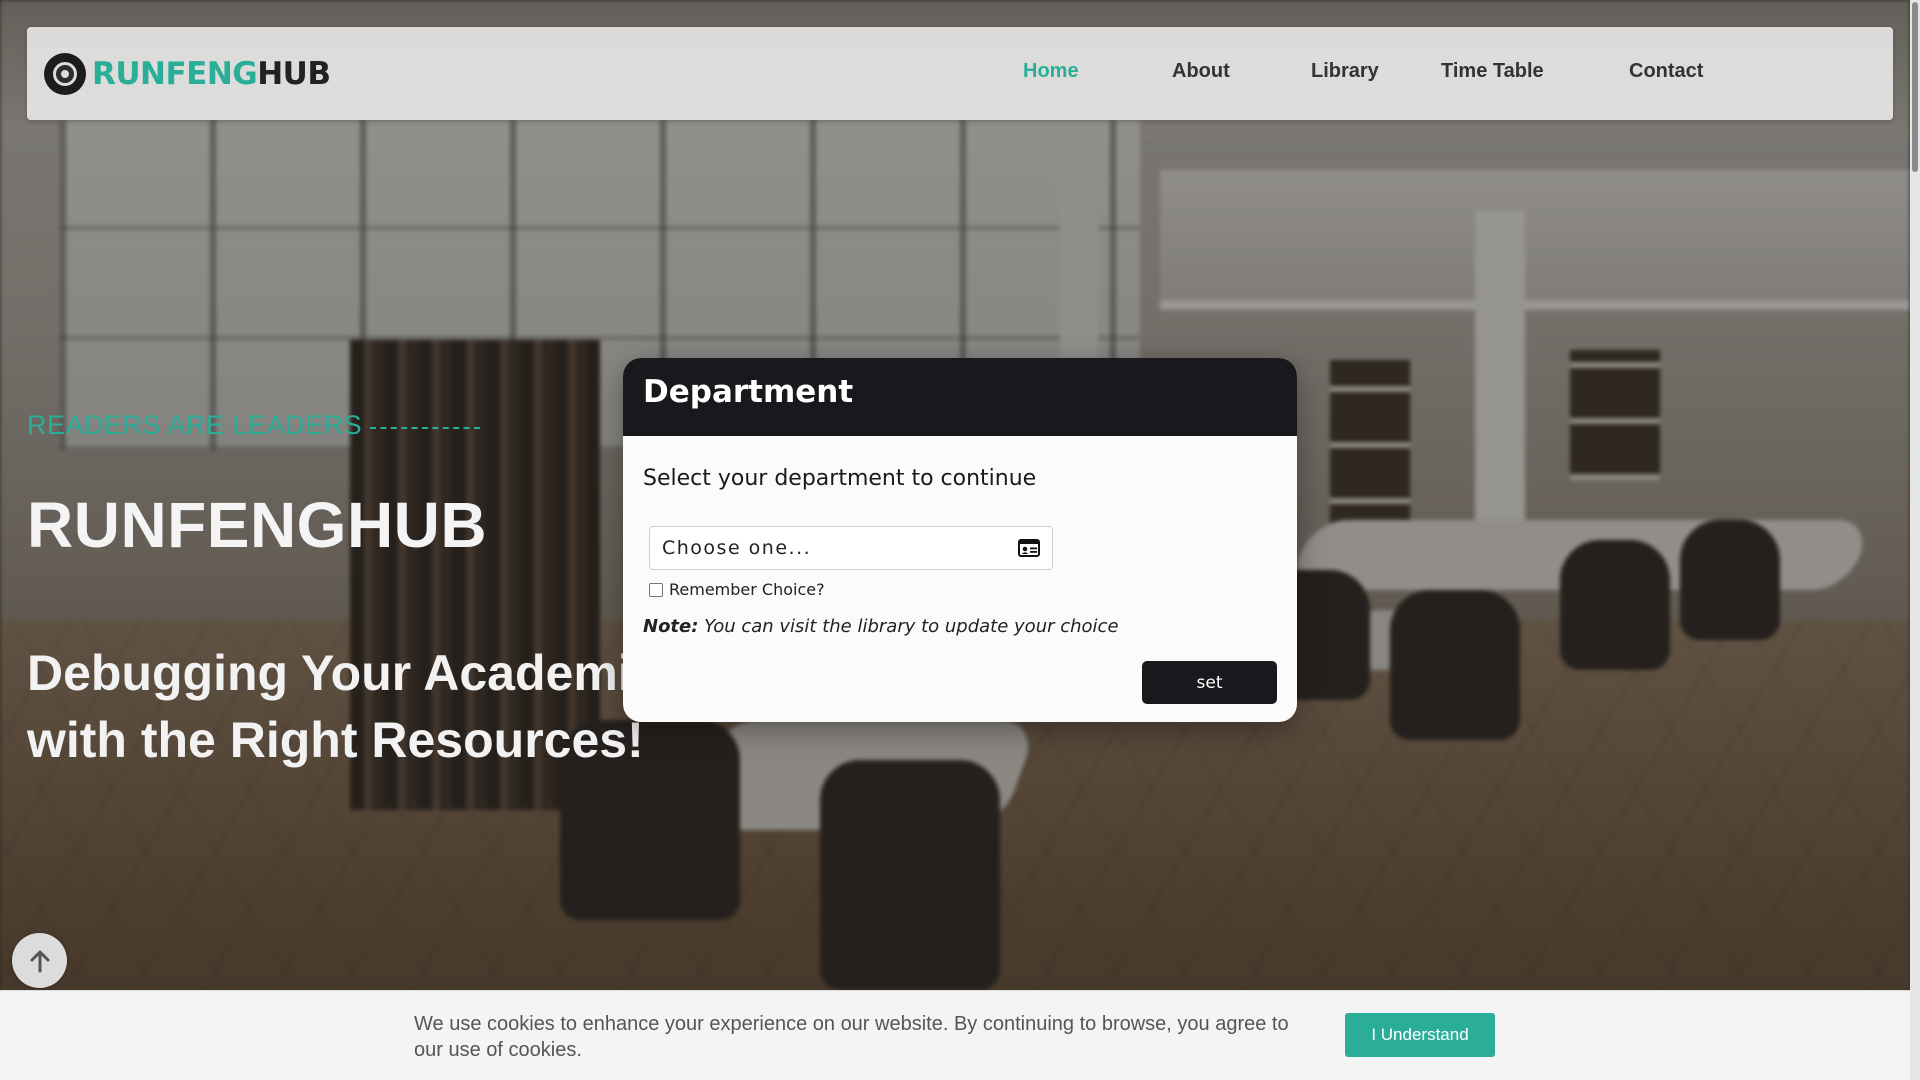 The height and width of the screenshot is (1080, 1920). I want to click on camera-logo-icon, so click(65, 73).